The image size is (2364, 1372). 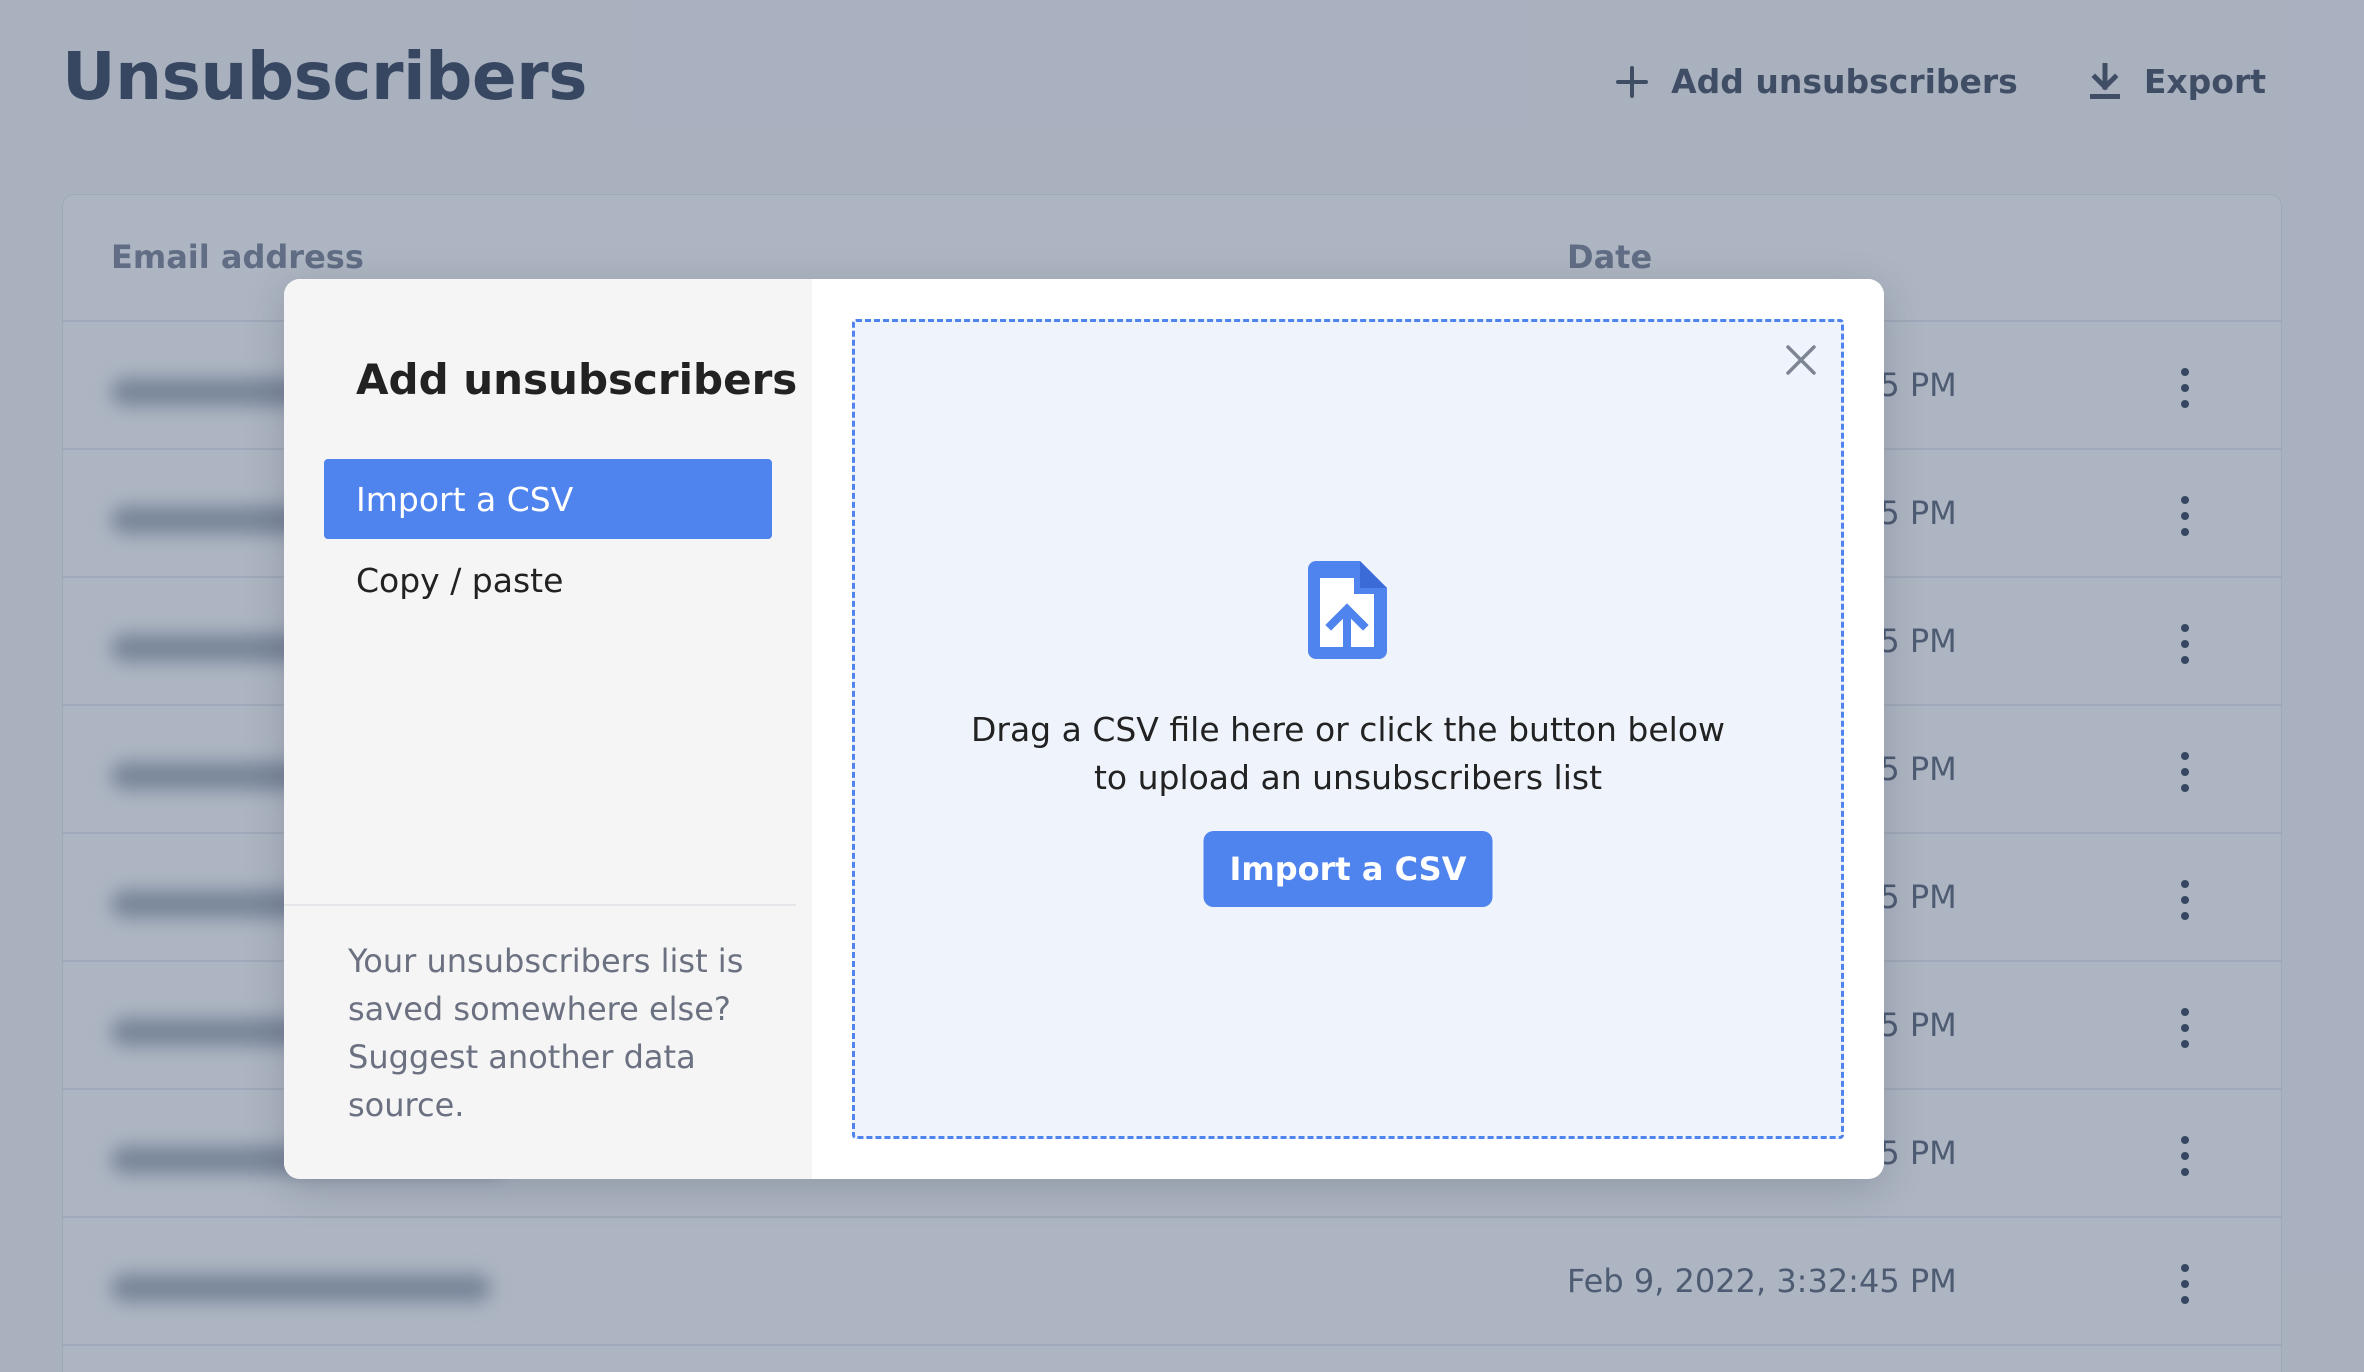 What do you see at coordinates (1348, 777) in the screenshot?
I see `dropzone-text-line2: to upload an unsubscribers list` at bounding box center [1348, 777].